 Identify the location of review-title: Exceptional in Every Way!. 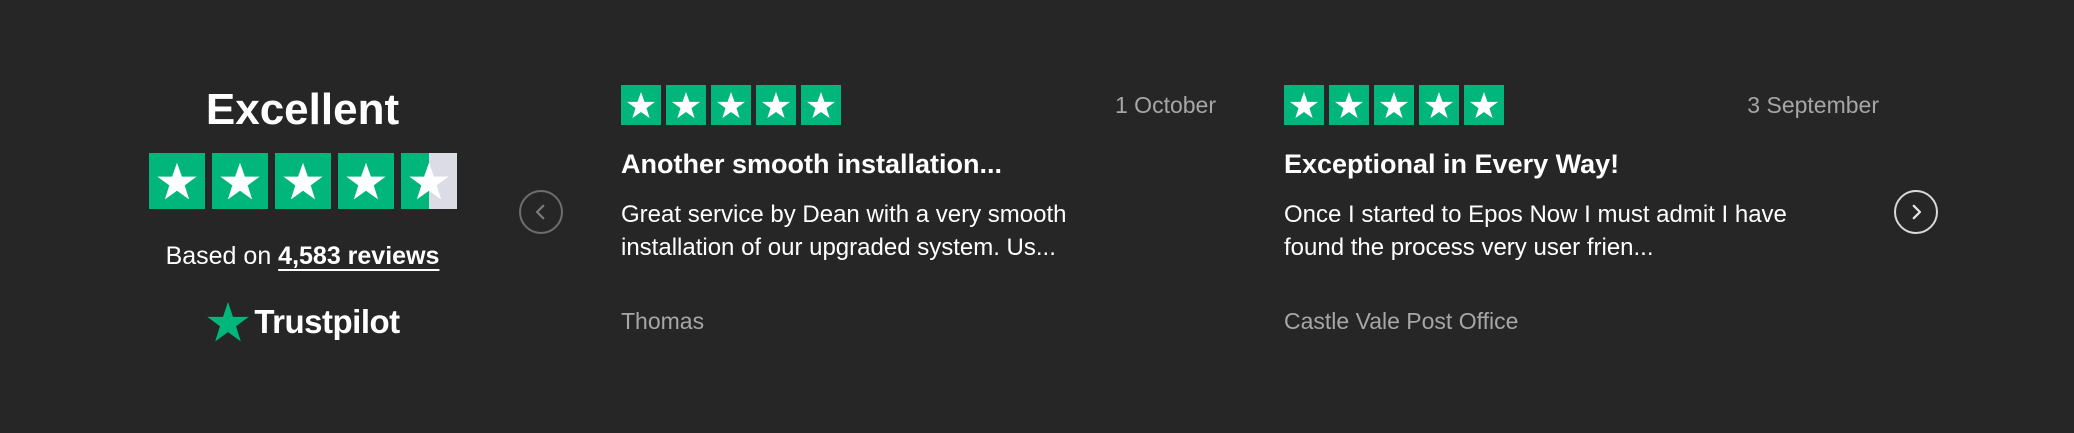
(1452, 164).